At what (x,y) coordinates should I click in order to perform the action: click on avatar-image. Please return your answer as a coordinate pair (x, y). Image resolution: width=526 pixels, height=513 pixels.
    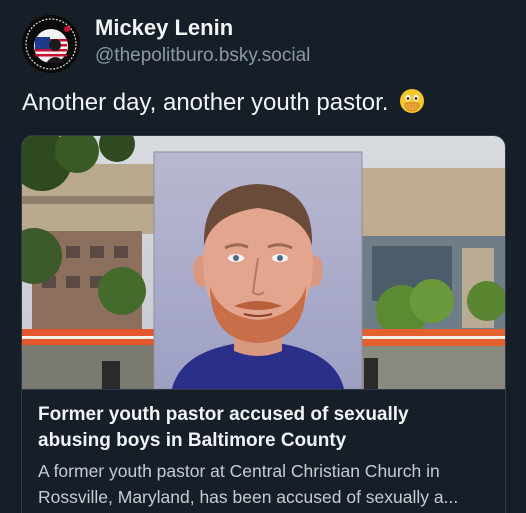
    Looking at the image, I should click on (51, 44).